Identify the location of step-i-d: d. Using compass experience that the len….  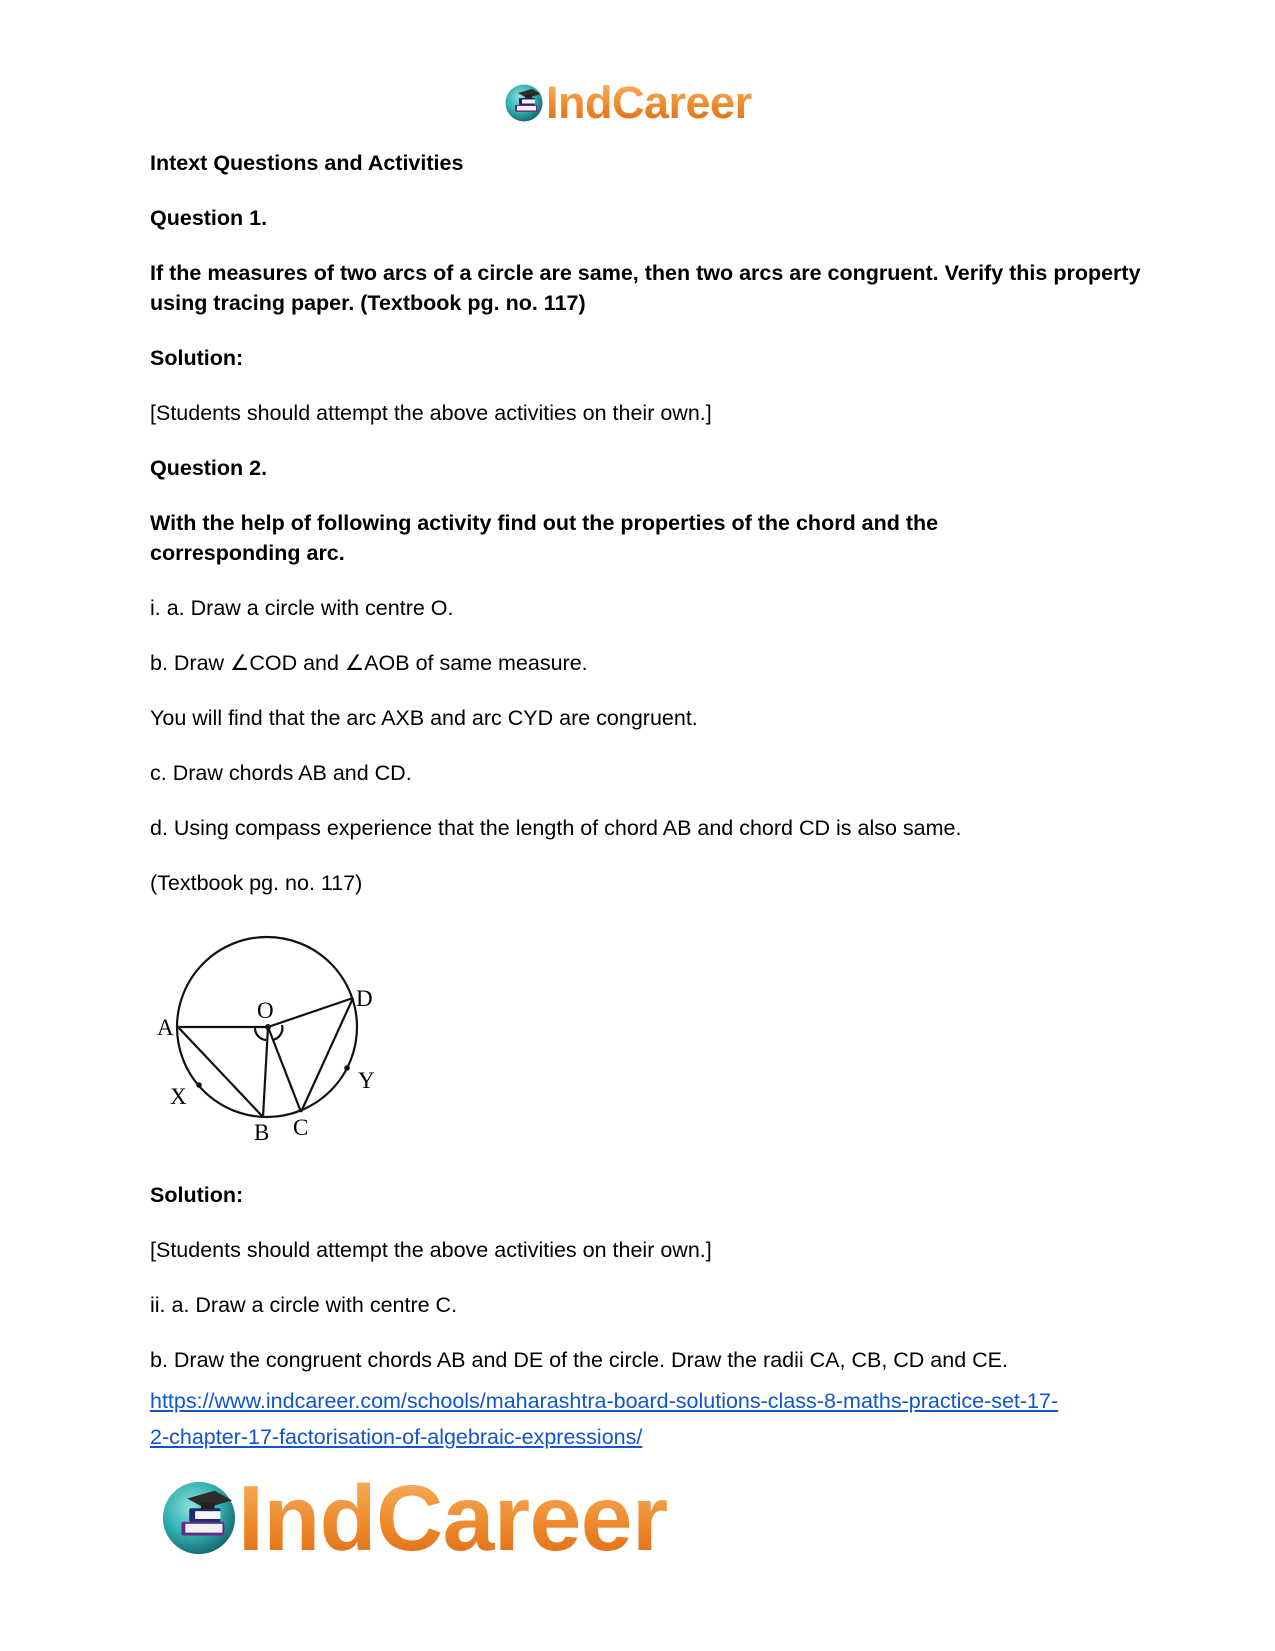
(556, 828).